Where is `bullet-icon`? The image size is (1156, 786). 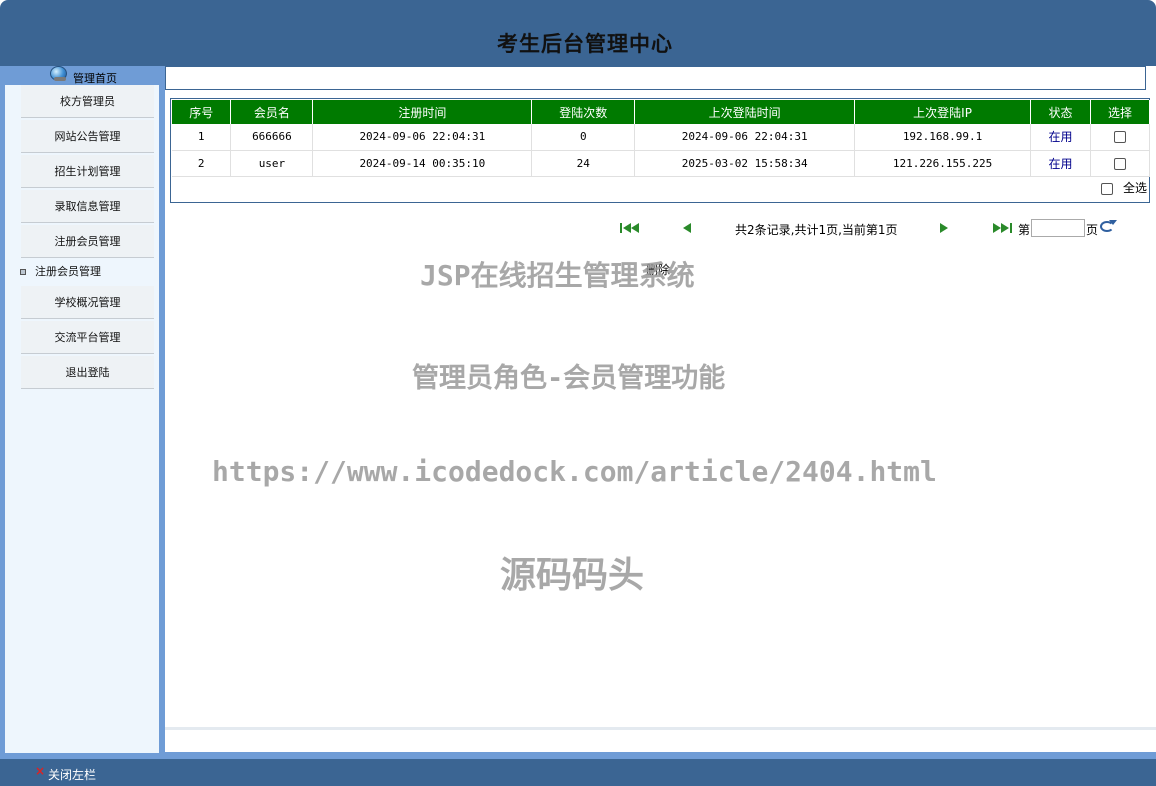 bullet-icon is located at coordinates (23, 272).